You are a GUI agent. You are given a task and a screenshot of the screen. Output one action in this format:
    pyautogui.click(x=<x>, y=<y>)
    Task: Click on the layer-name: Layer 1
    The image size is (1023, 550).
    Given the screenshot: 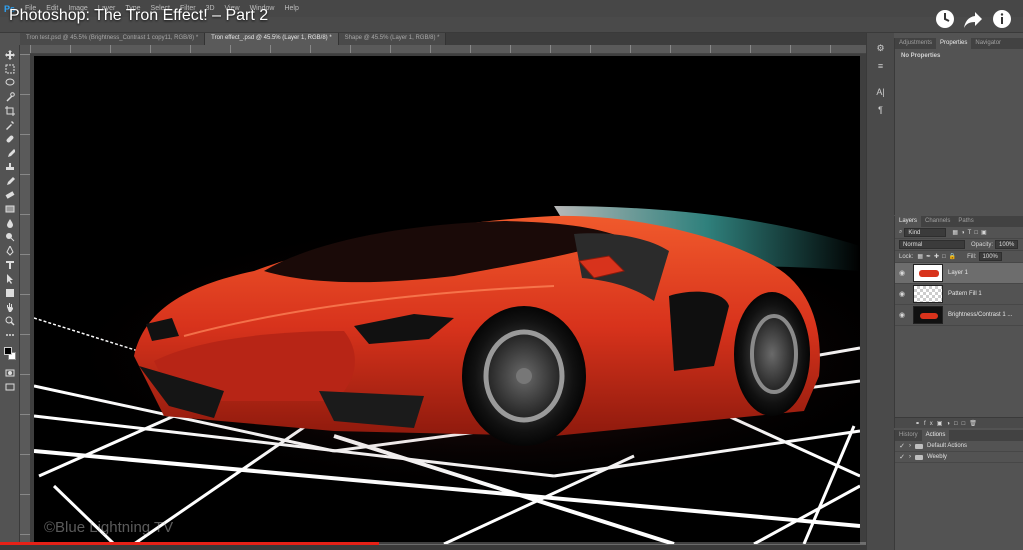 What is the action you would take?
    pyautogui.click(x=958, y=273)
    